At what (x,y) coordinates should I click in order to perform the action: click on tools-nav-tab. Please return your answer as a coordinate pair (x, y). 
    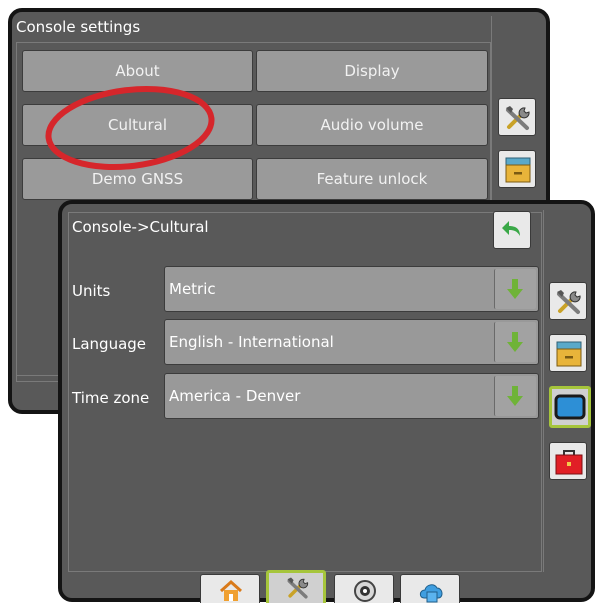
    Looking at the image, I should click on (296, 586).